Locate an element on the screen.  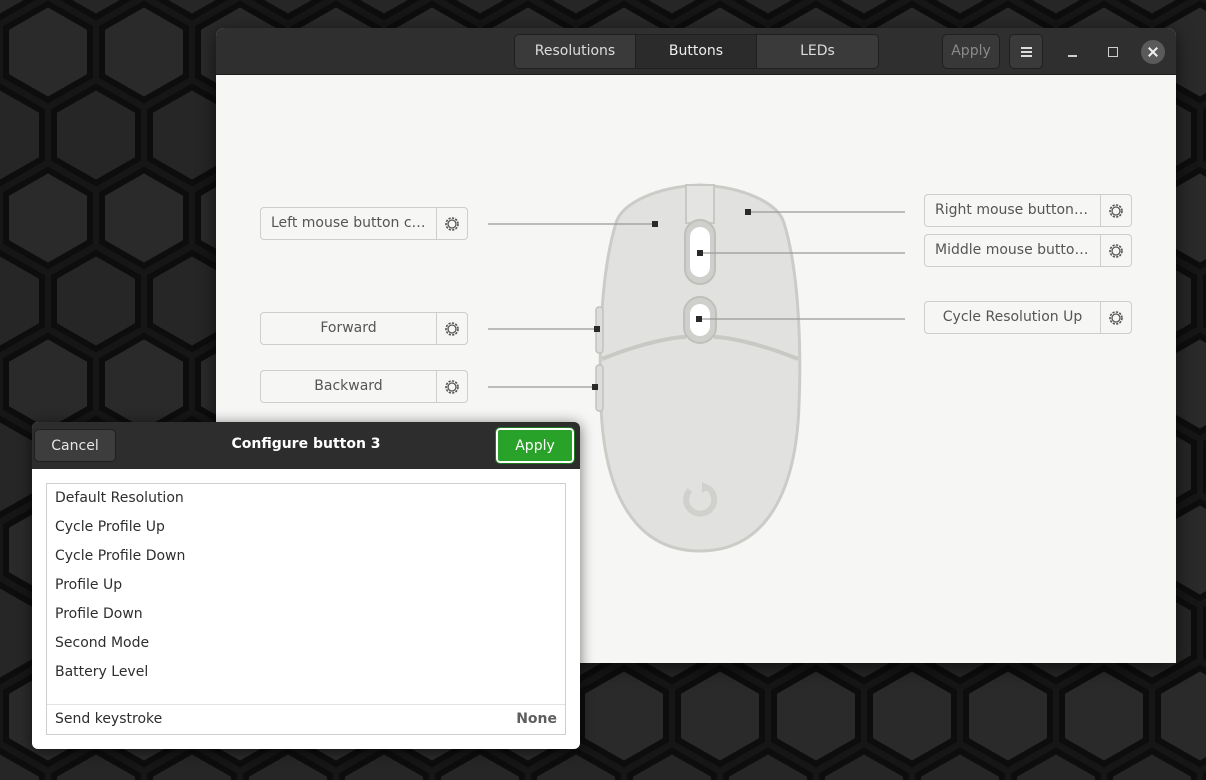
cycle-resolution-button-row: Cycle Resolution Up is located at coordinates (1028, 317).